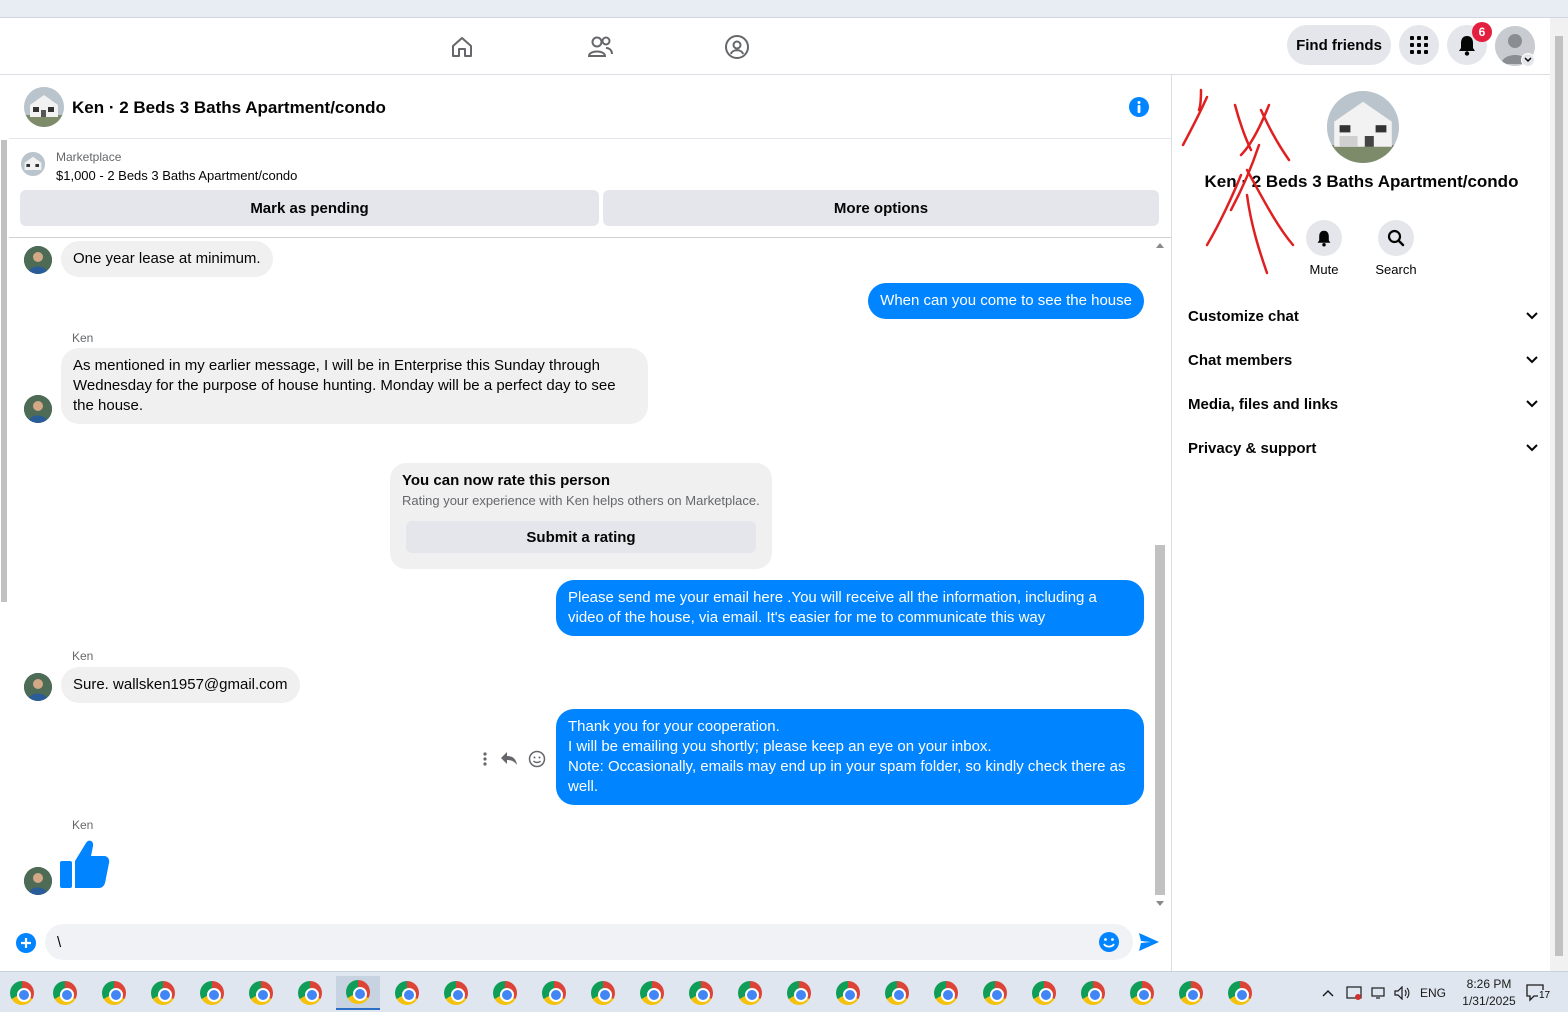 This screenshot has width=1568, height=1012. What do you see at coordinates (784, 9) in the screenshot?
I see `browser-toolbar-edge` at bounding box center [784, 9].